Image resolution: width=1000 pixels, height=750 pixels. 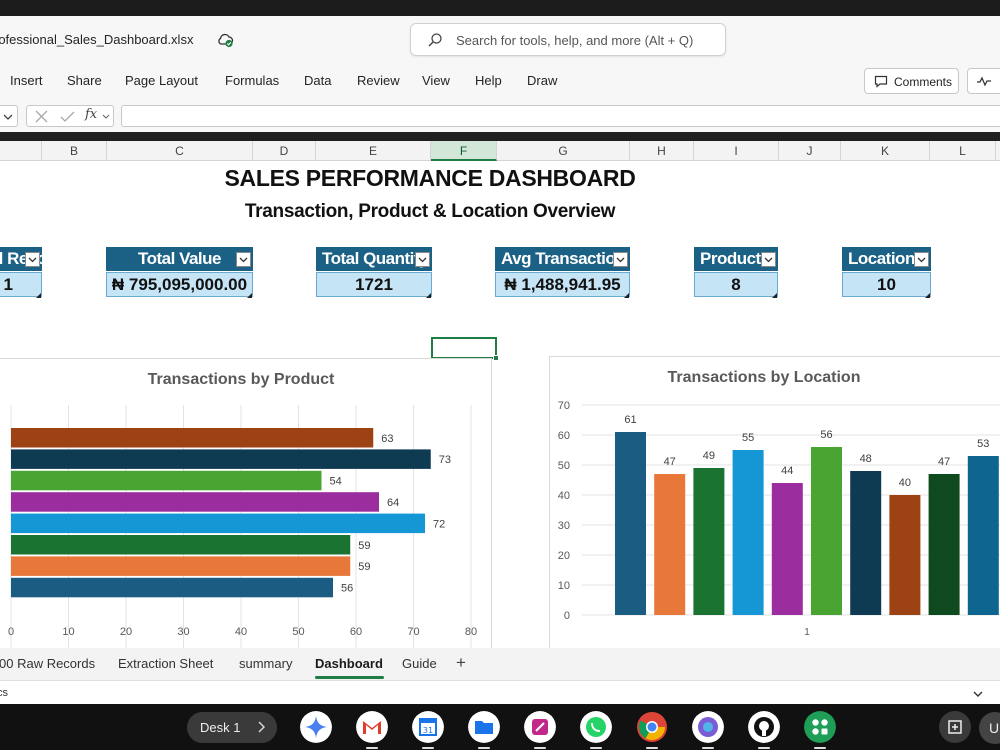 What do you see at coordinates (562, 284) in the screenshot?
I see `kpi-value: ₦ 1,488,941.95` at bounding box center [562, 284].